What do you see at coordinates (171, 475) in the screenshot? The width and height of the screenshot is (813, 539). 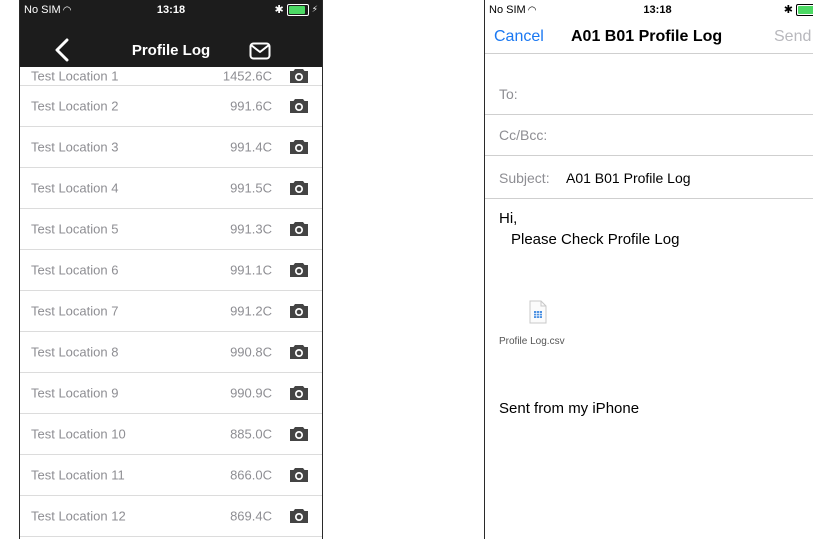 I see `table-row: Test Location 11 866.0C` at bounding box center [171, 475].